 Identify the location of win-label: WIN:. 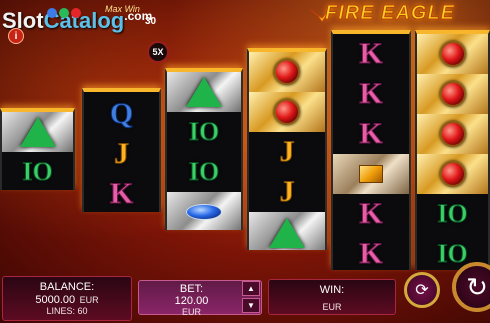
(332, 290).